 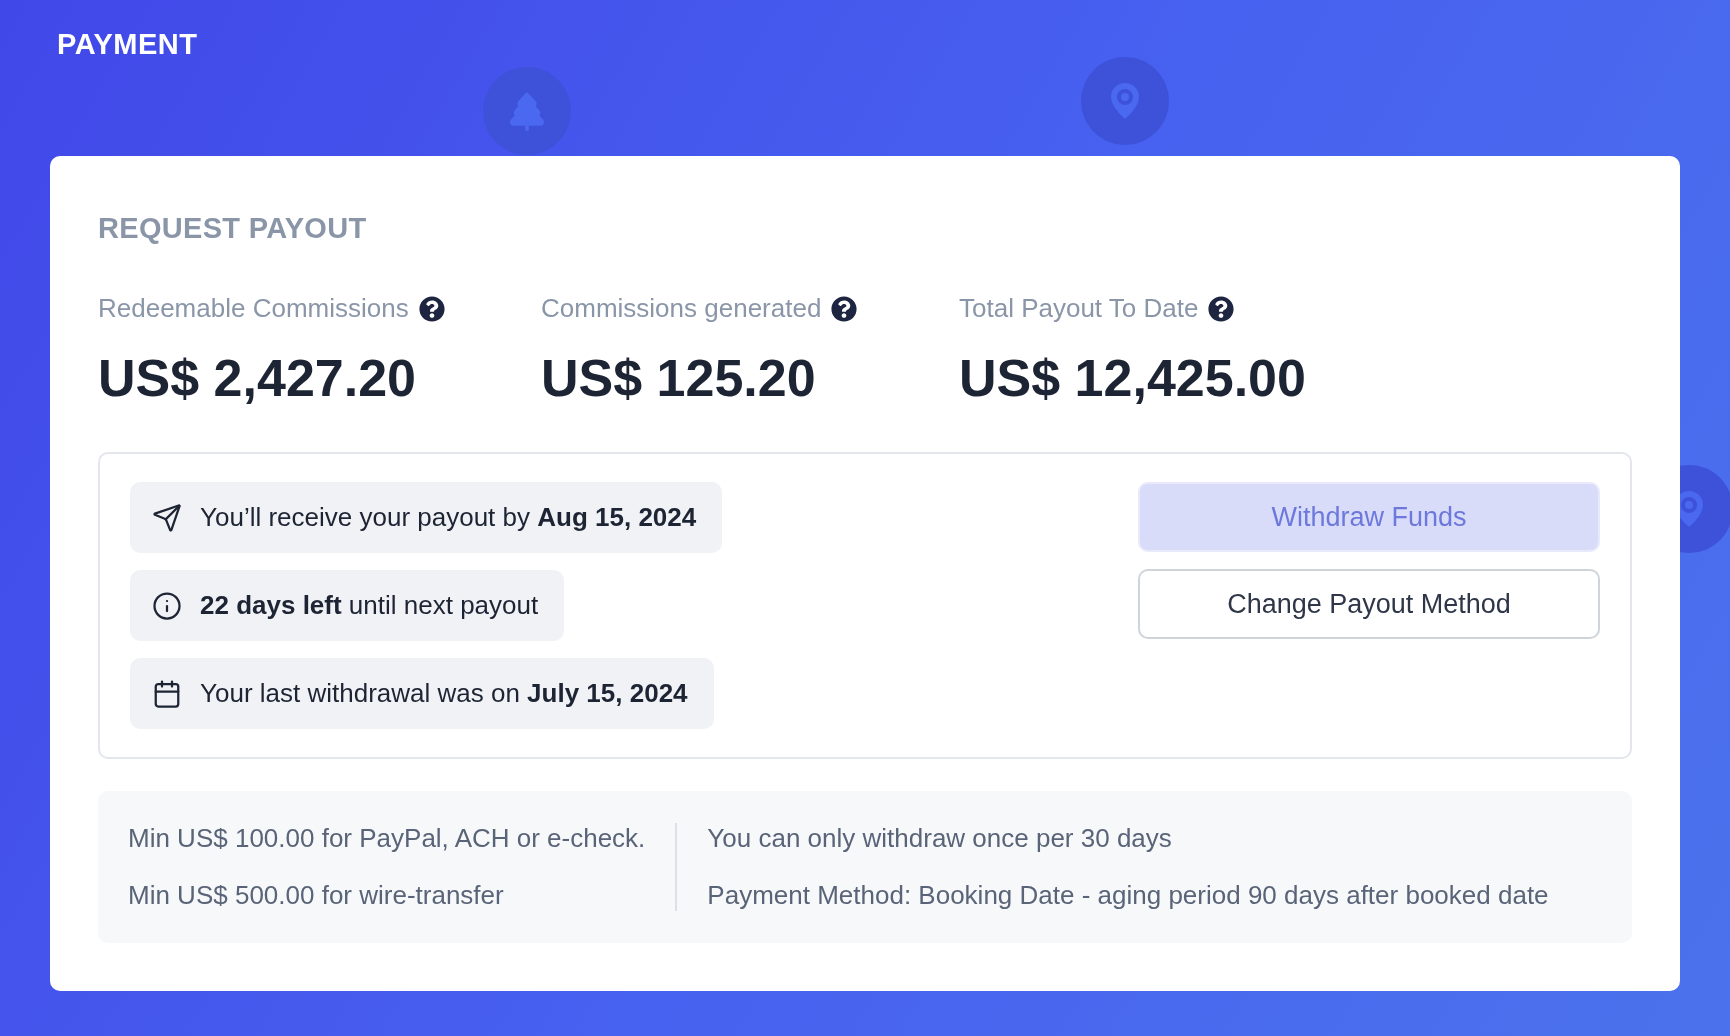 I want to click on info-text: Min US$ 500.00 for wire-transfer, so click(x=316, y=895).